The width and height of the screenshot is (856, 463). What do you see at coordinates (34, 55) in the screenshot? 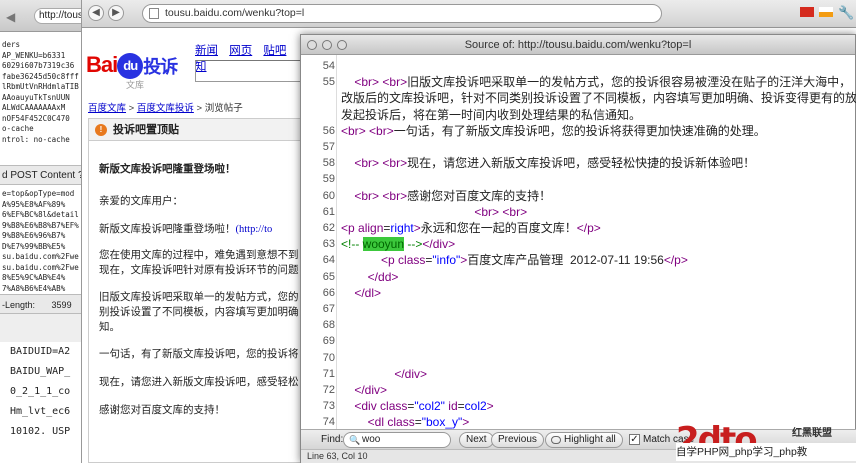
I see `header-line: AP_WENKU=b6331` at bounding box center [34, 55].